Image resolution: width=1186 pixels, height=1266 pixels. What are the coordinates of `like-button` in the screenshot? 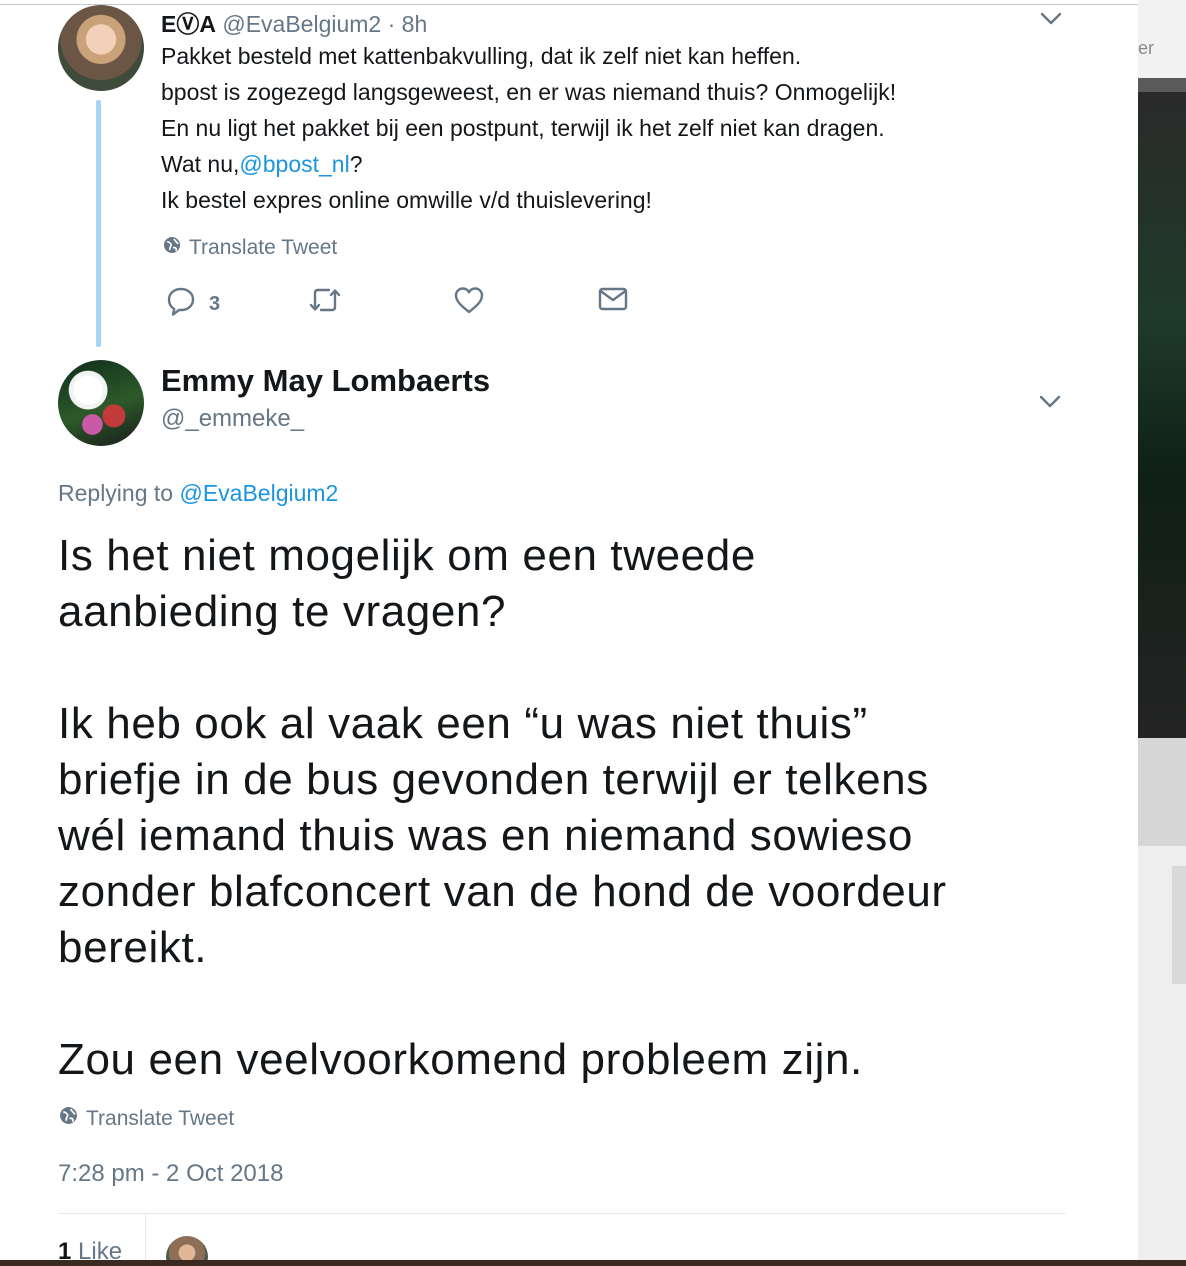 It's located at (469, 303).